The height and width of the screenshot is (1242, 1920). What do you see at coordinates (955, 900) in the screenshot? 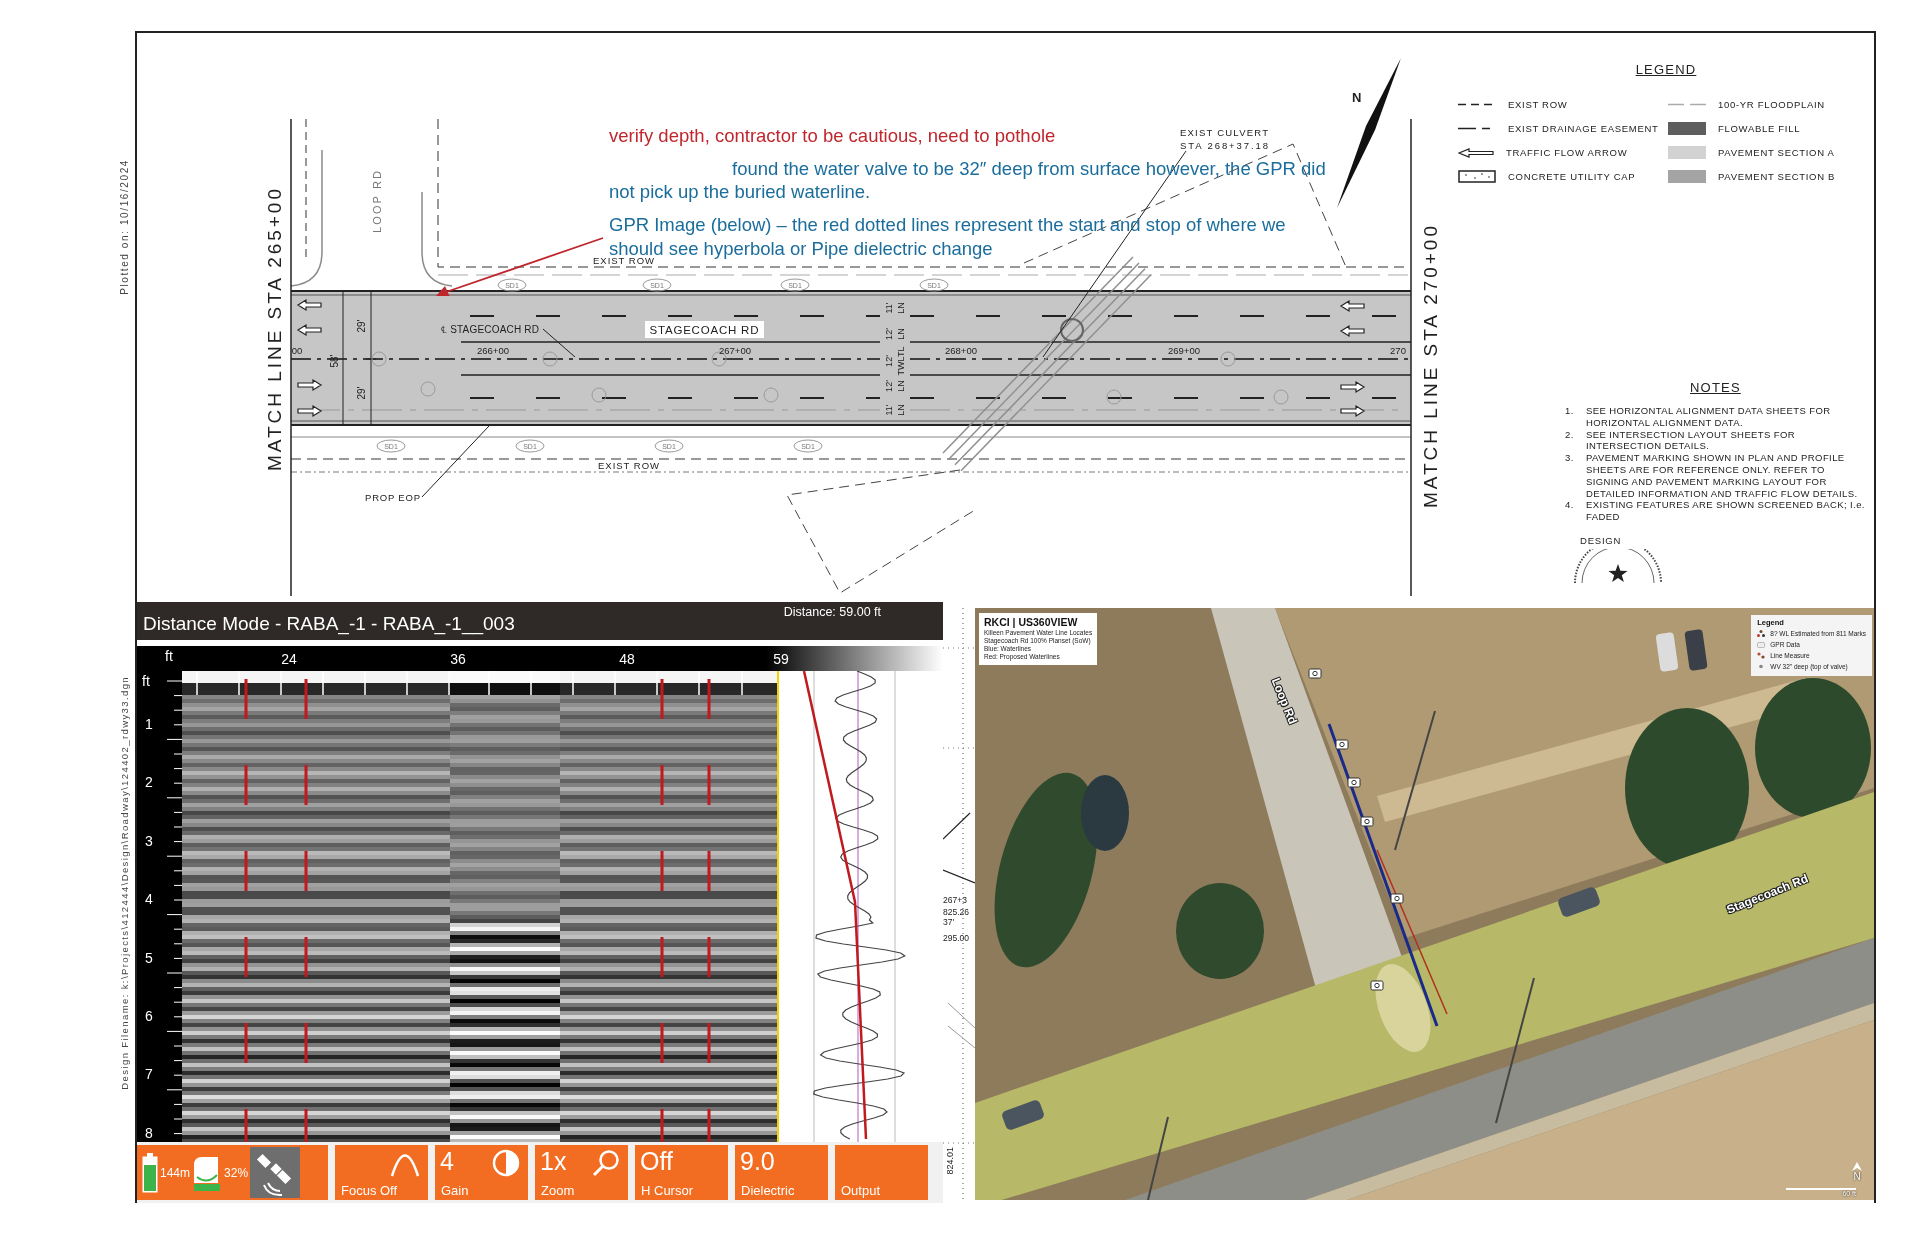
I see `station-label: 267+3` at bounding box center [955, 900].